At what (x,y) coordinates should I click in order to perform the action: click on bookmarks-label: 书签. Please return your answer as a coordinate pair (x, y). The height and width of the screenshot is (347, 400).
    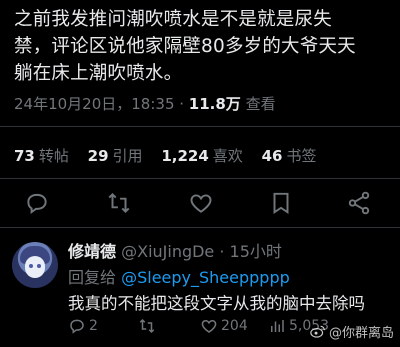
    Looking at the image, I should click on (301, 156).